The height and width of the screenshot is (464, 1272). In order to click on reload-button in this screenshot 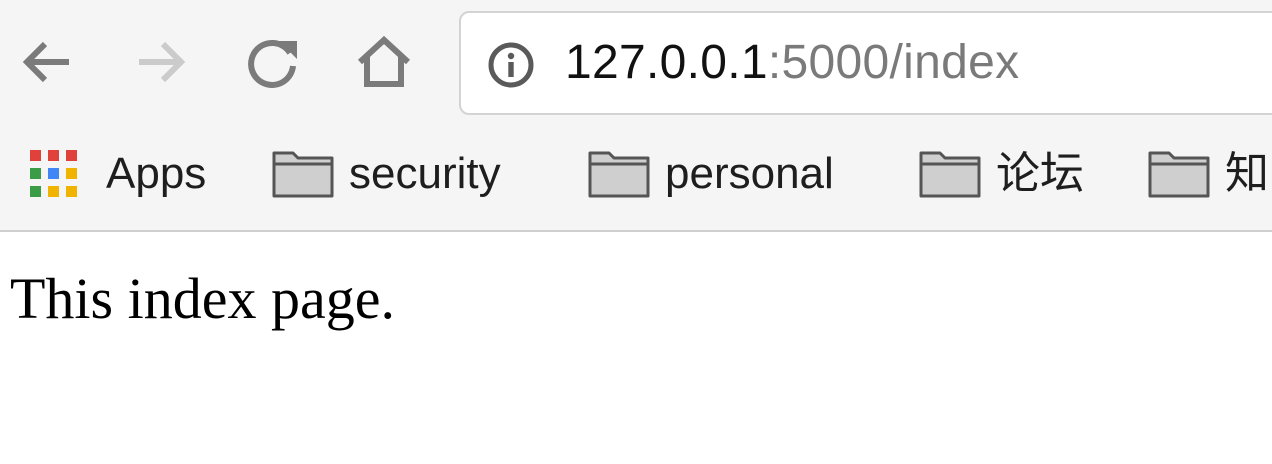, I will do `click(273, 62)`.